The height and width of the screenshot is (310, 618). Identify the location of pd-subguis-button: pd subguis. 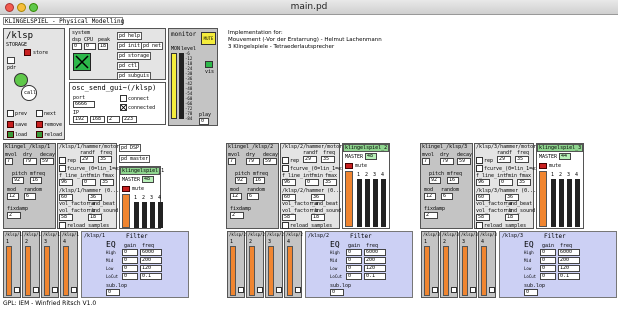
(134, 76).